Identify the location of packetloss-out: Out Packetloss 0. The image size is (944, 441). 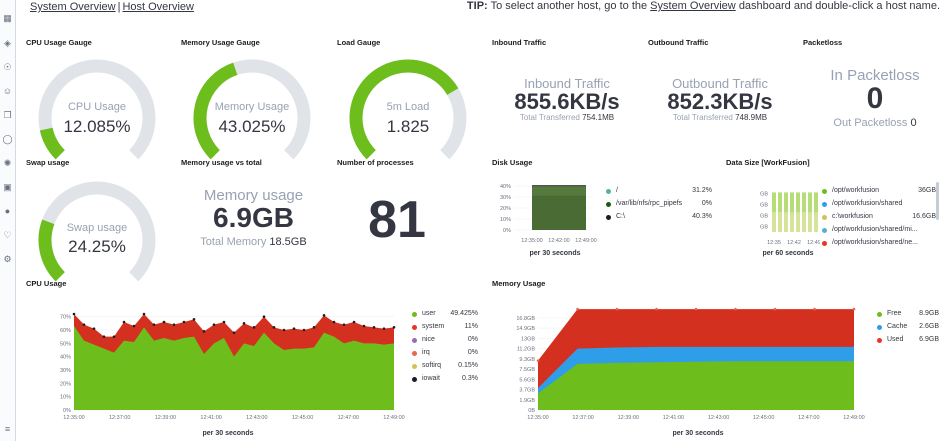
(872, 123).